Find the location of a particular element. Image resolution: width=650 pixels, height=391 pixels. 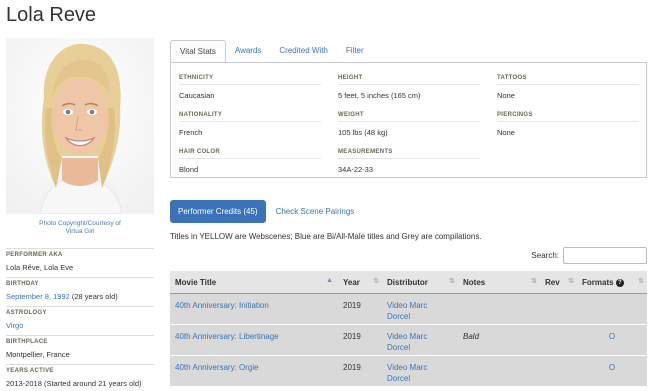

column-rev: Rev ⇅ is located at coordinates (558, 282).